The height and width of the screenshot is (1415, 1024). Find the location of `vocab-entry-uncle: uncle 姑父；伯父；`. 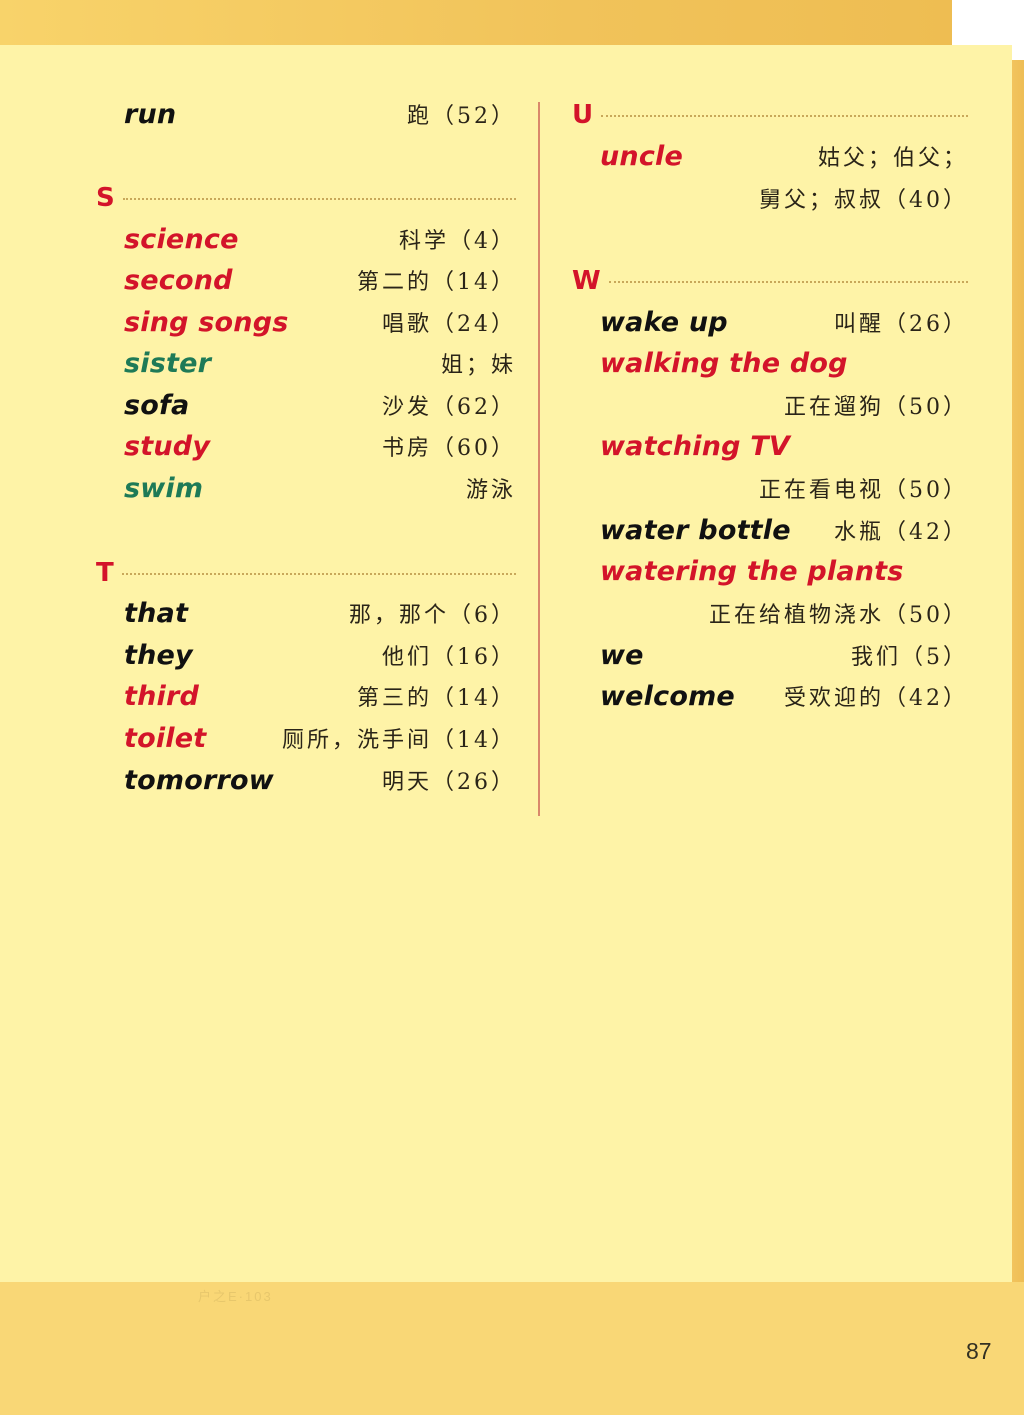

vocab-entry-uncle: uncle 姑父；伯父； is located at coordinates (784, 156).